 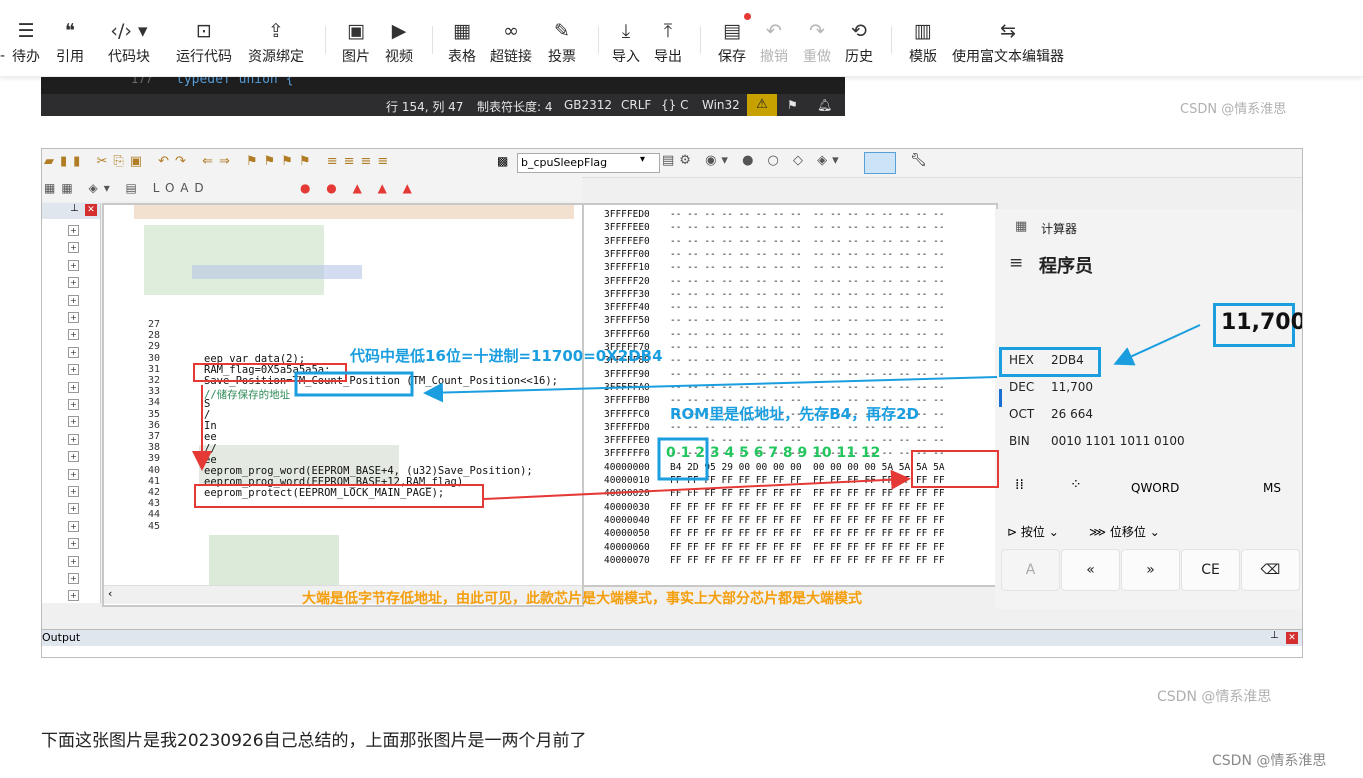 What do you see at coordinates (129, 31) in the screenshot?
I see `code-block-icon: ‹/› ▾` at bounding box center [129, 31].